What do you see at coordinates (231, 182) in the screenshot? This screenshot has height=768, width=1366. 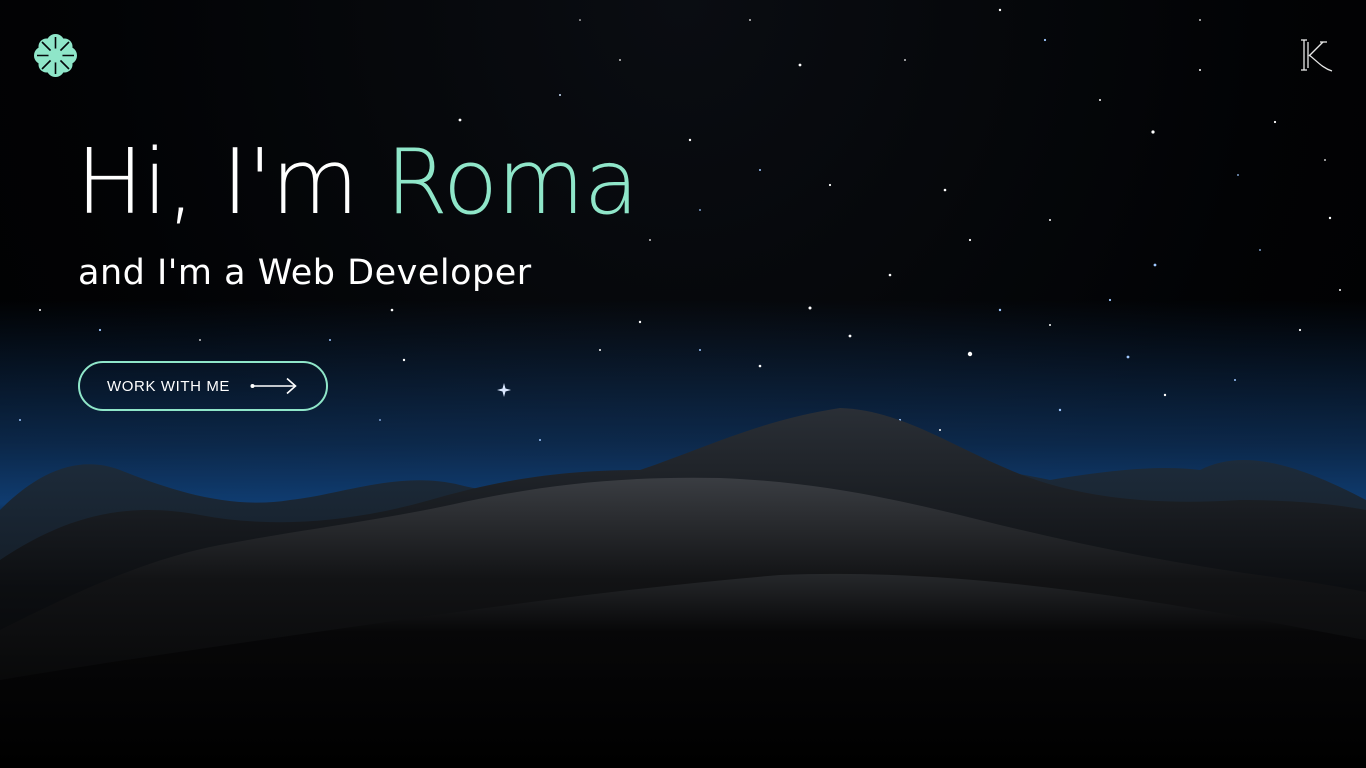 I see `greeting-text: Hi, I'm` at bounding box center [231, 182].